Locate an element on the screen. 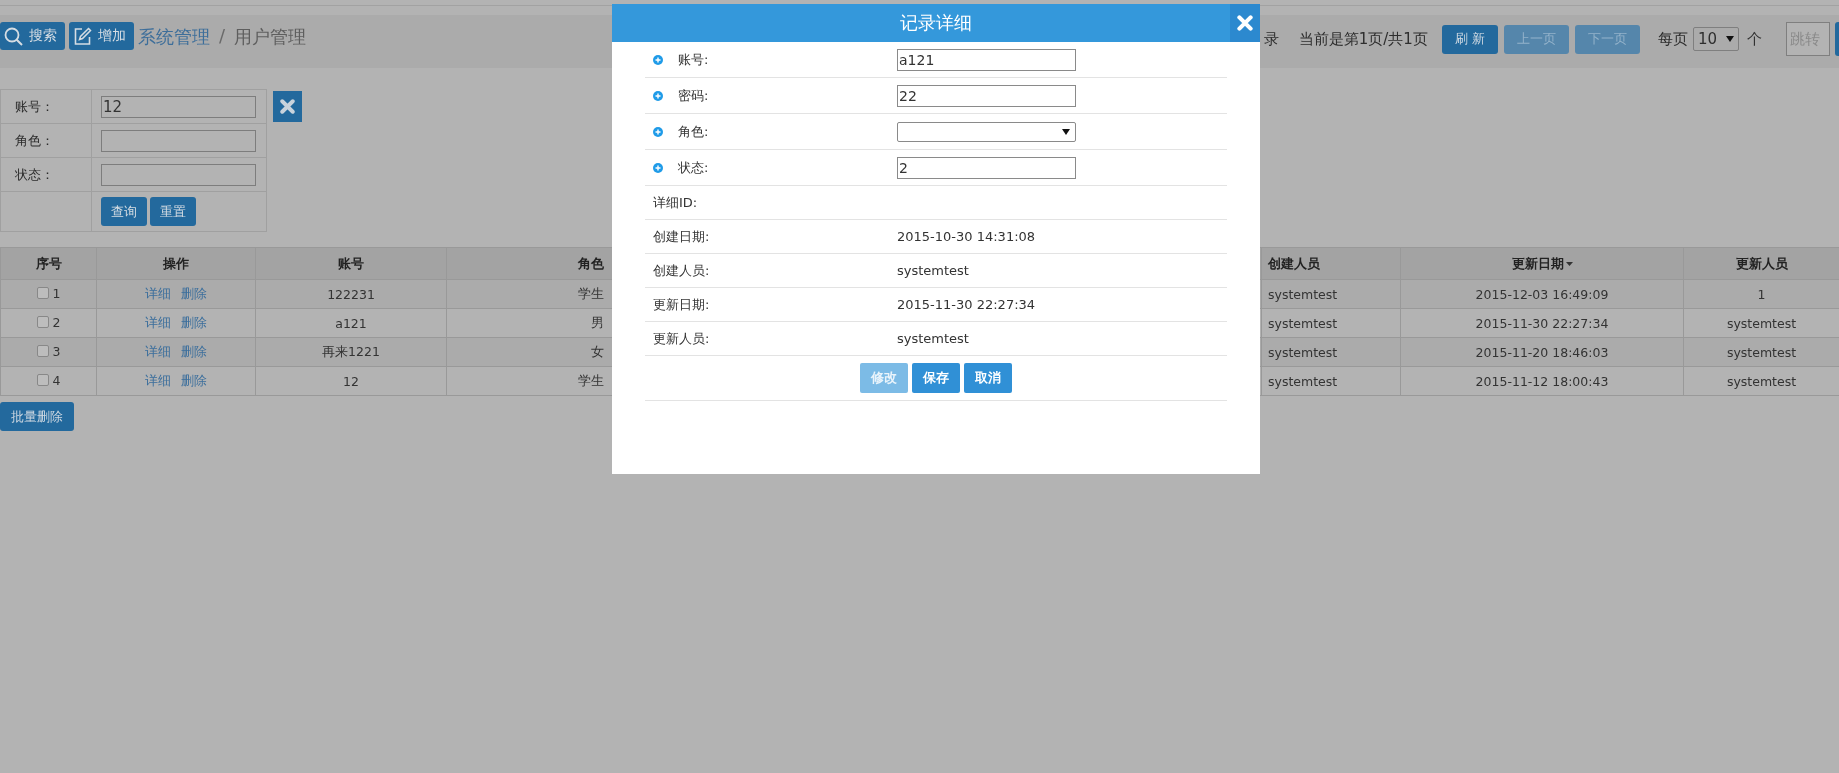 Image resolution: width=1839 pixels, height=773 pixels. per-page-unit: 个 is located at coordinates (1754, 39).